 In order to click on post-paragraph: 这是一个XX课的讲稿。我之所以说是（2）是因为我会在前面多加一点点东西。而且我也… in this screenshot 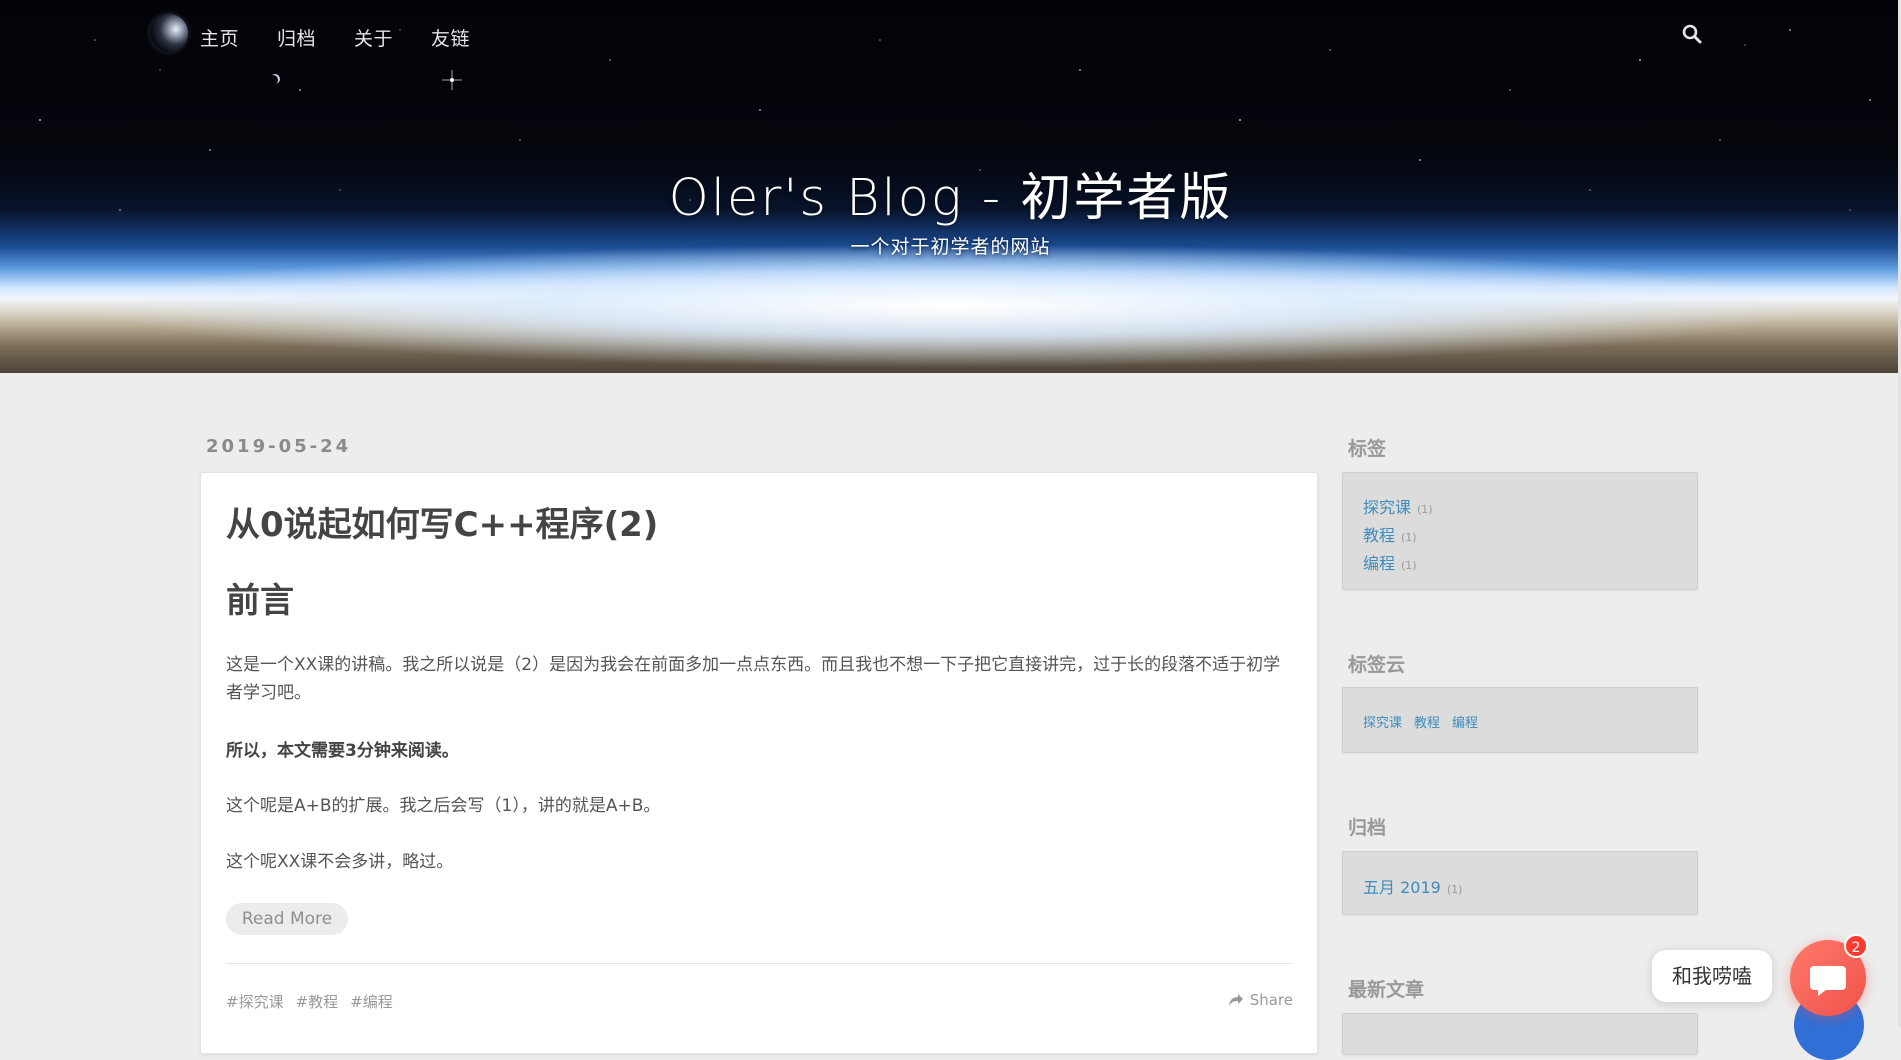, I will do `click(753, 679)`.